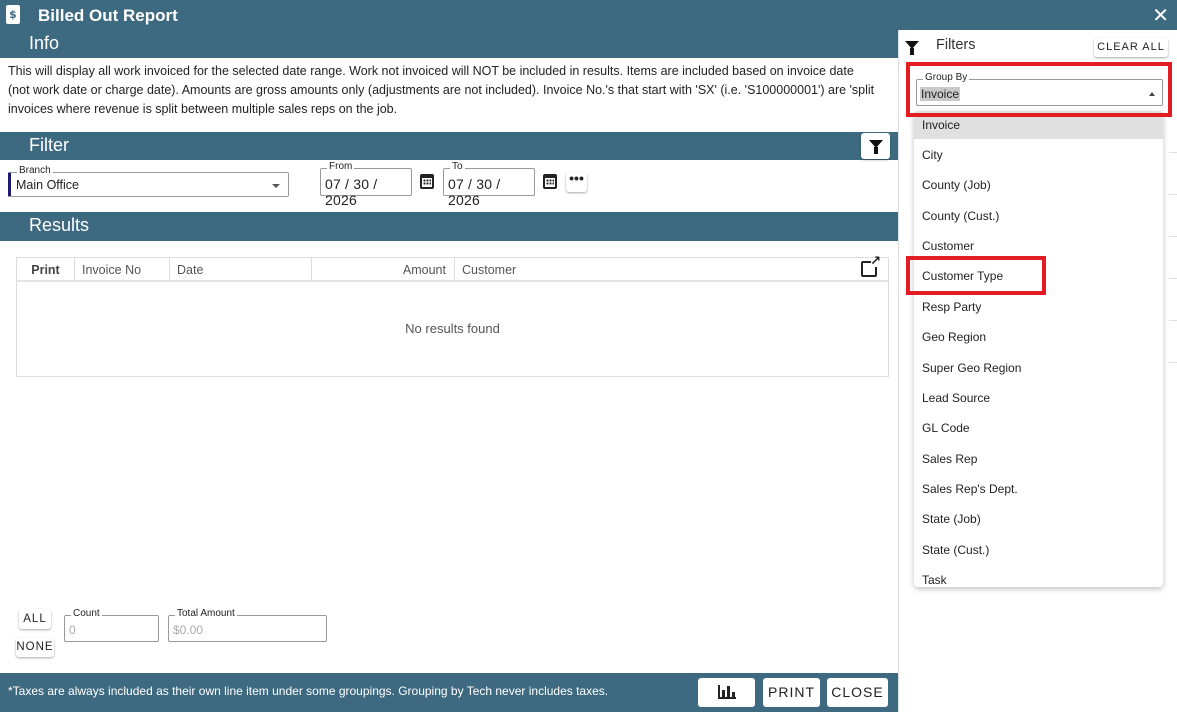 Image resolution: width=1177 pixels, height=712 pixels. Describe the element at coordinates (550, 181) in the screenshot. I see `to-calendar-icon` at that location.